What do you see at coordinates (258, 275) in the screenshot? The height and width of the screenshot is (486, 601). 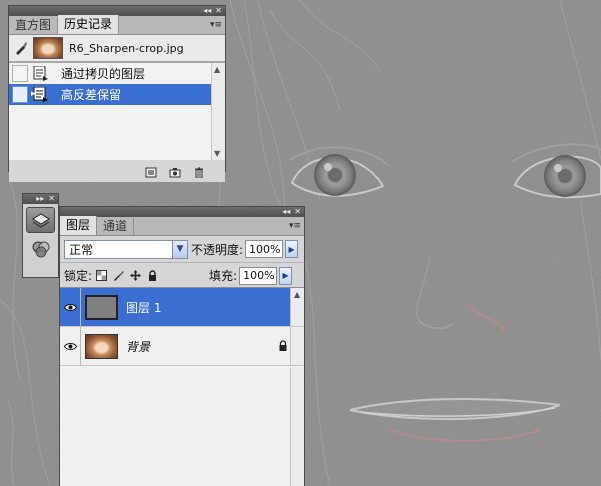 I see `fill-input: 100%` at bounding box center [258, 275].